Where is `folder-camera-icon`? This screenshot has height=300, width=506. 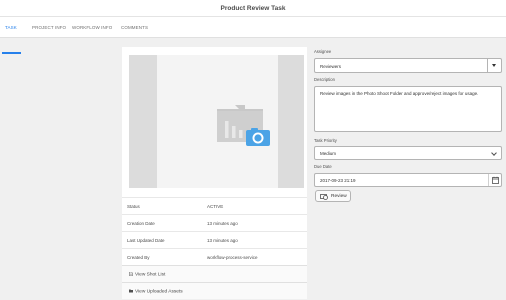
folder-camera-icon is located at coordinates (243, 125).